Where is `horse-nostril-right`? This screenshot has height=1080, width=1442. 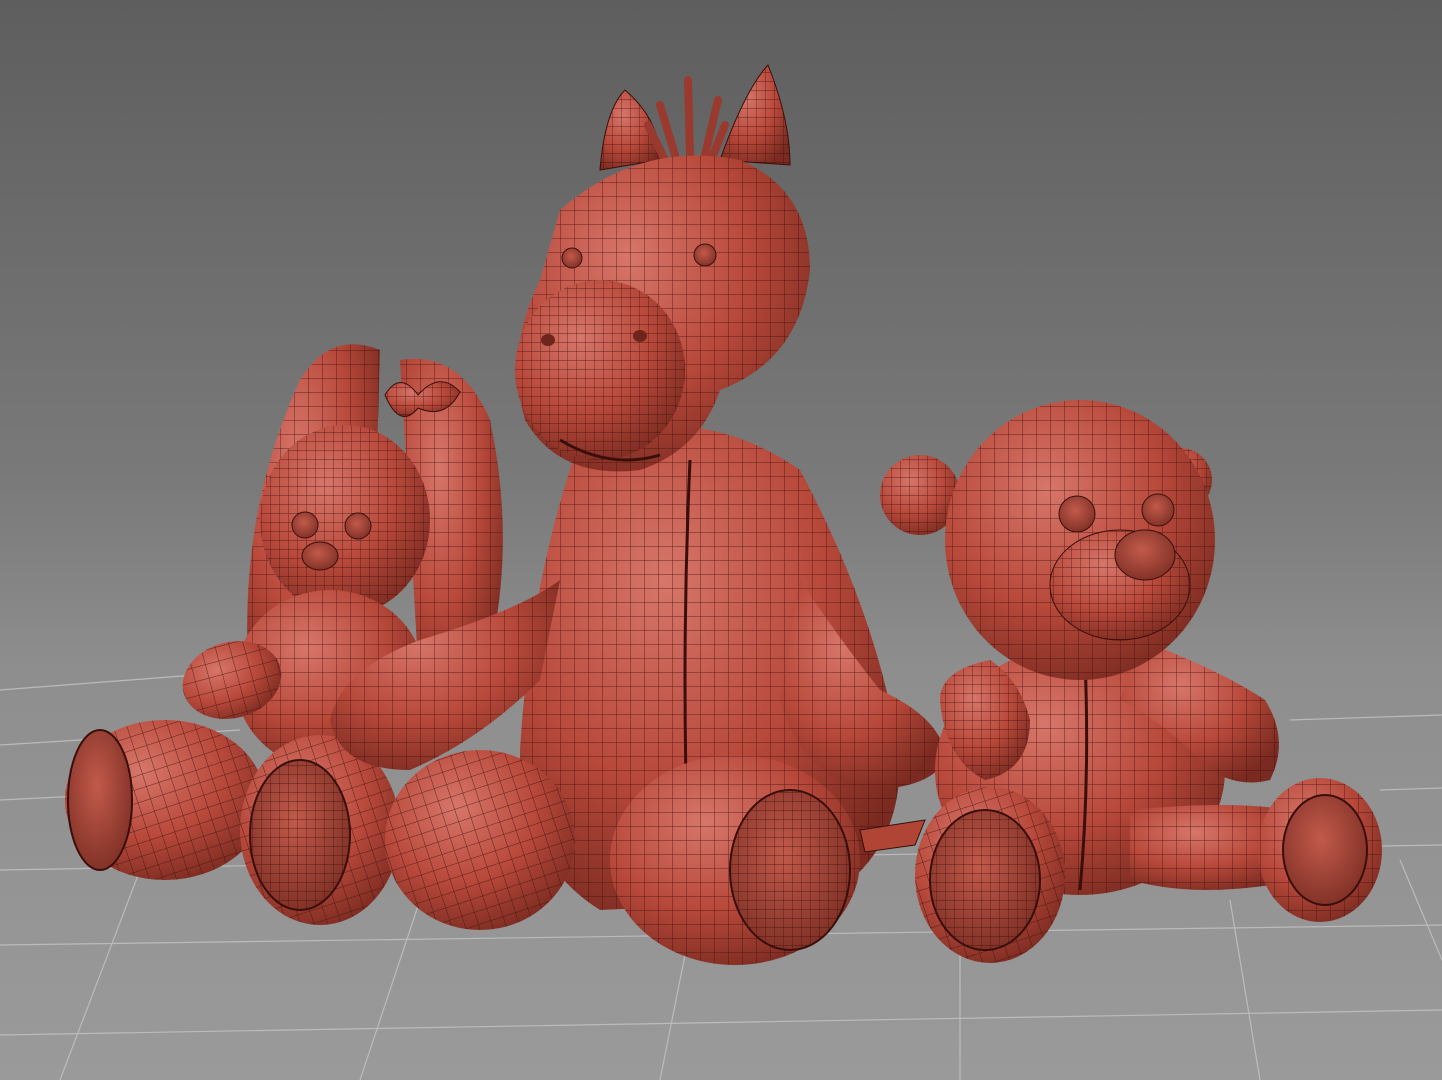
horse-nostril-right is located at coordinates (640, 336).